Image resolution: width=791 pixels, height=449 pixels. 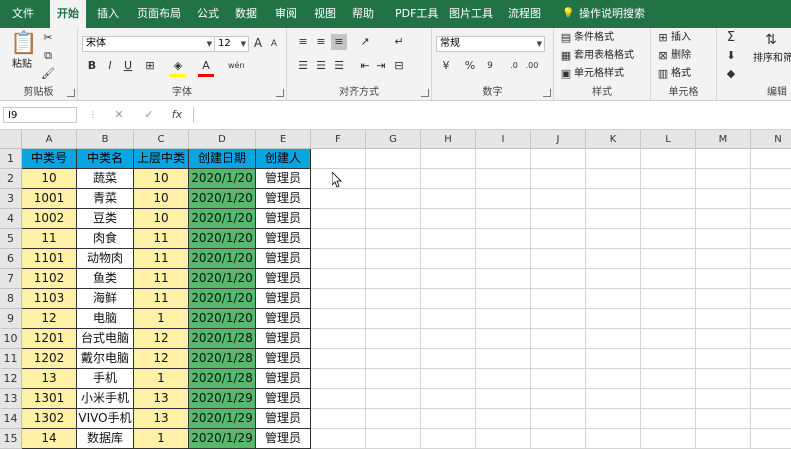 What do you see at coordinates (11, 359) in the screenshot?
I see `row-header-11: 11` at bounding box center [11, 359].